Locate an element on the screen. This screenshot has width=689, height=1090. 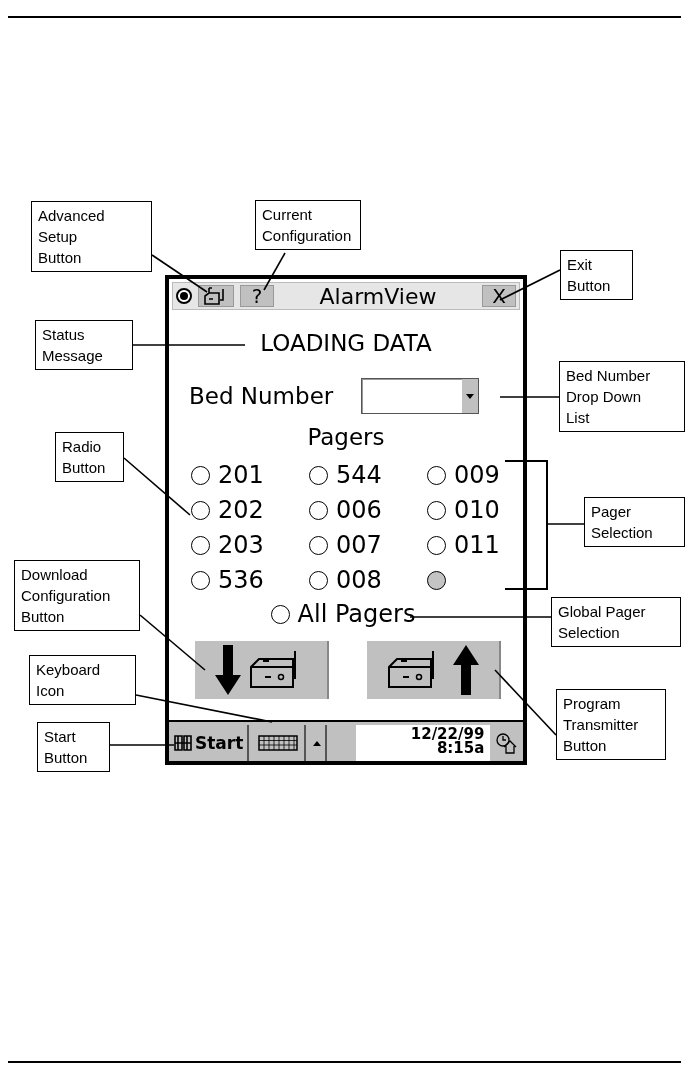
callout-label: Exit Button is located at coordinates (596, 275).